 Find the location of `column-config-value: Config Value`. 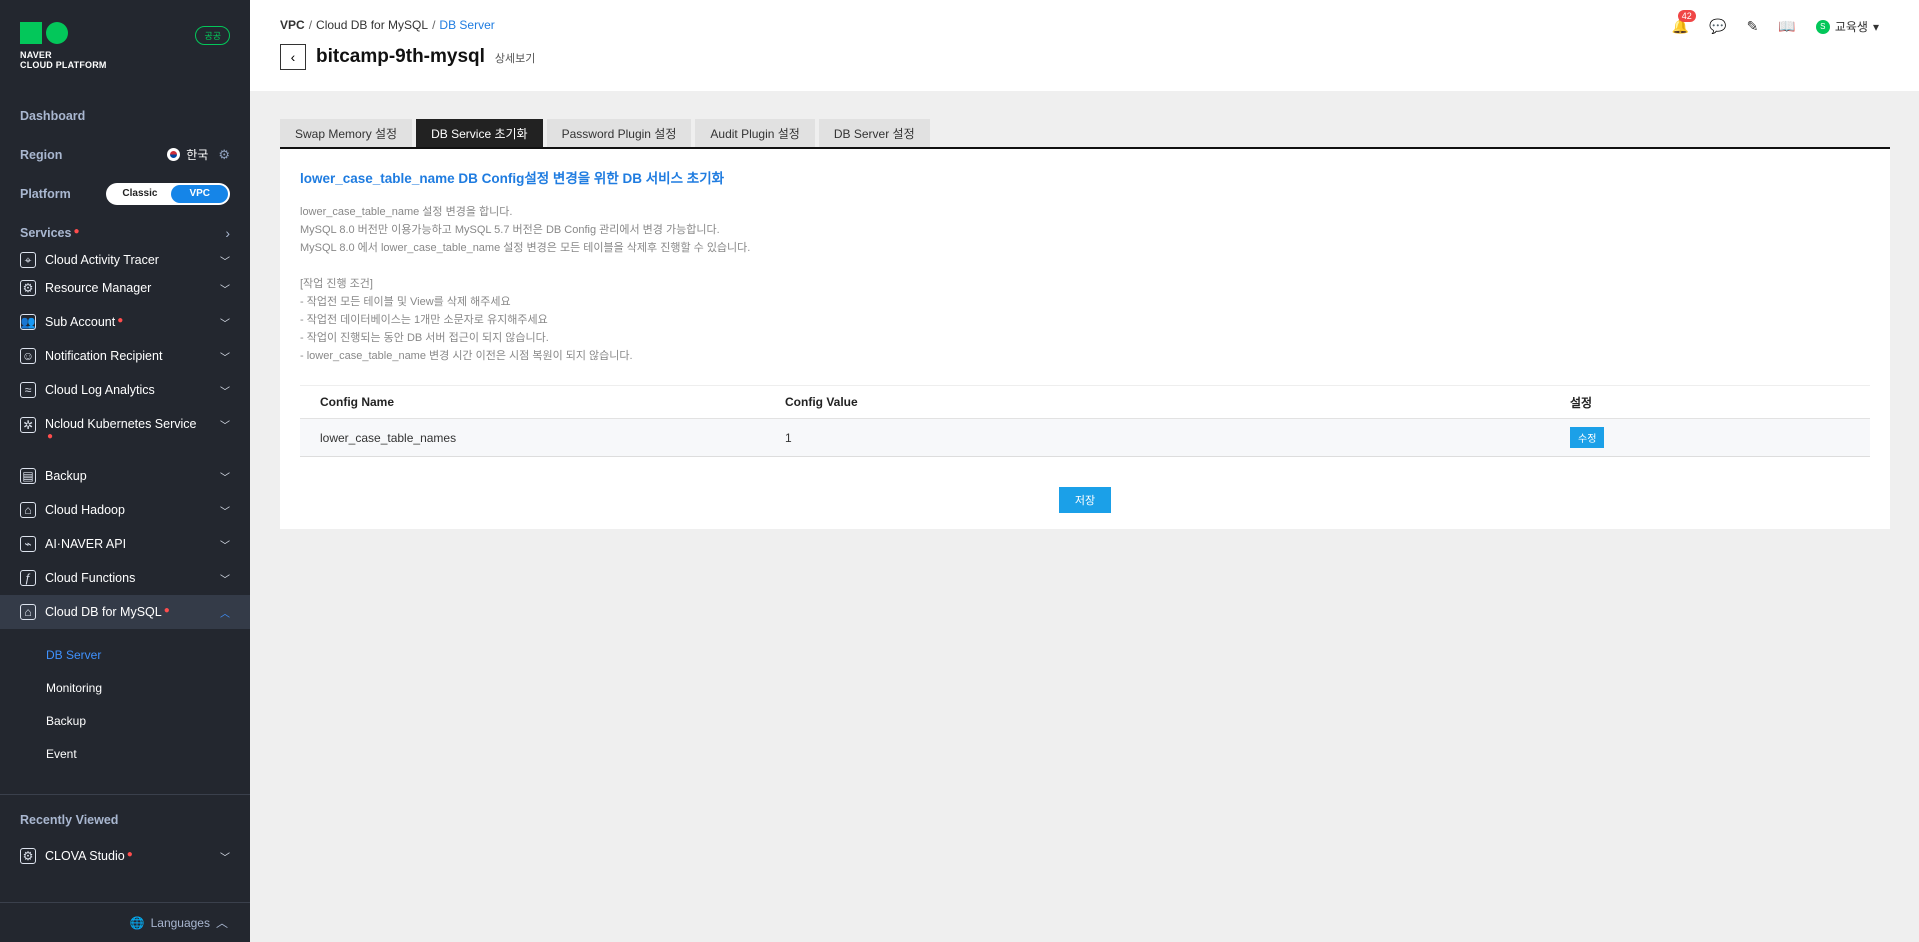

column-config-value: Config Value is located at coordinates (1157, 402).